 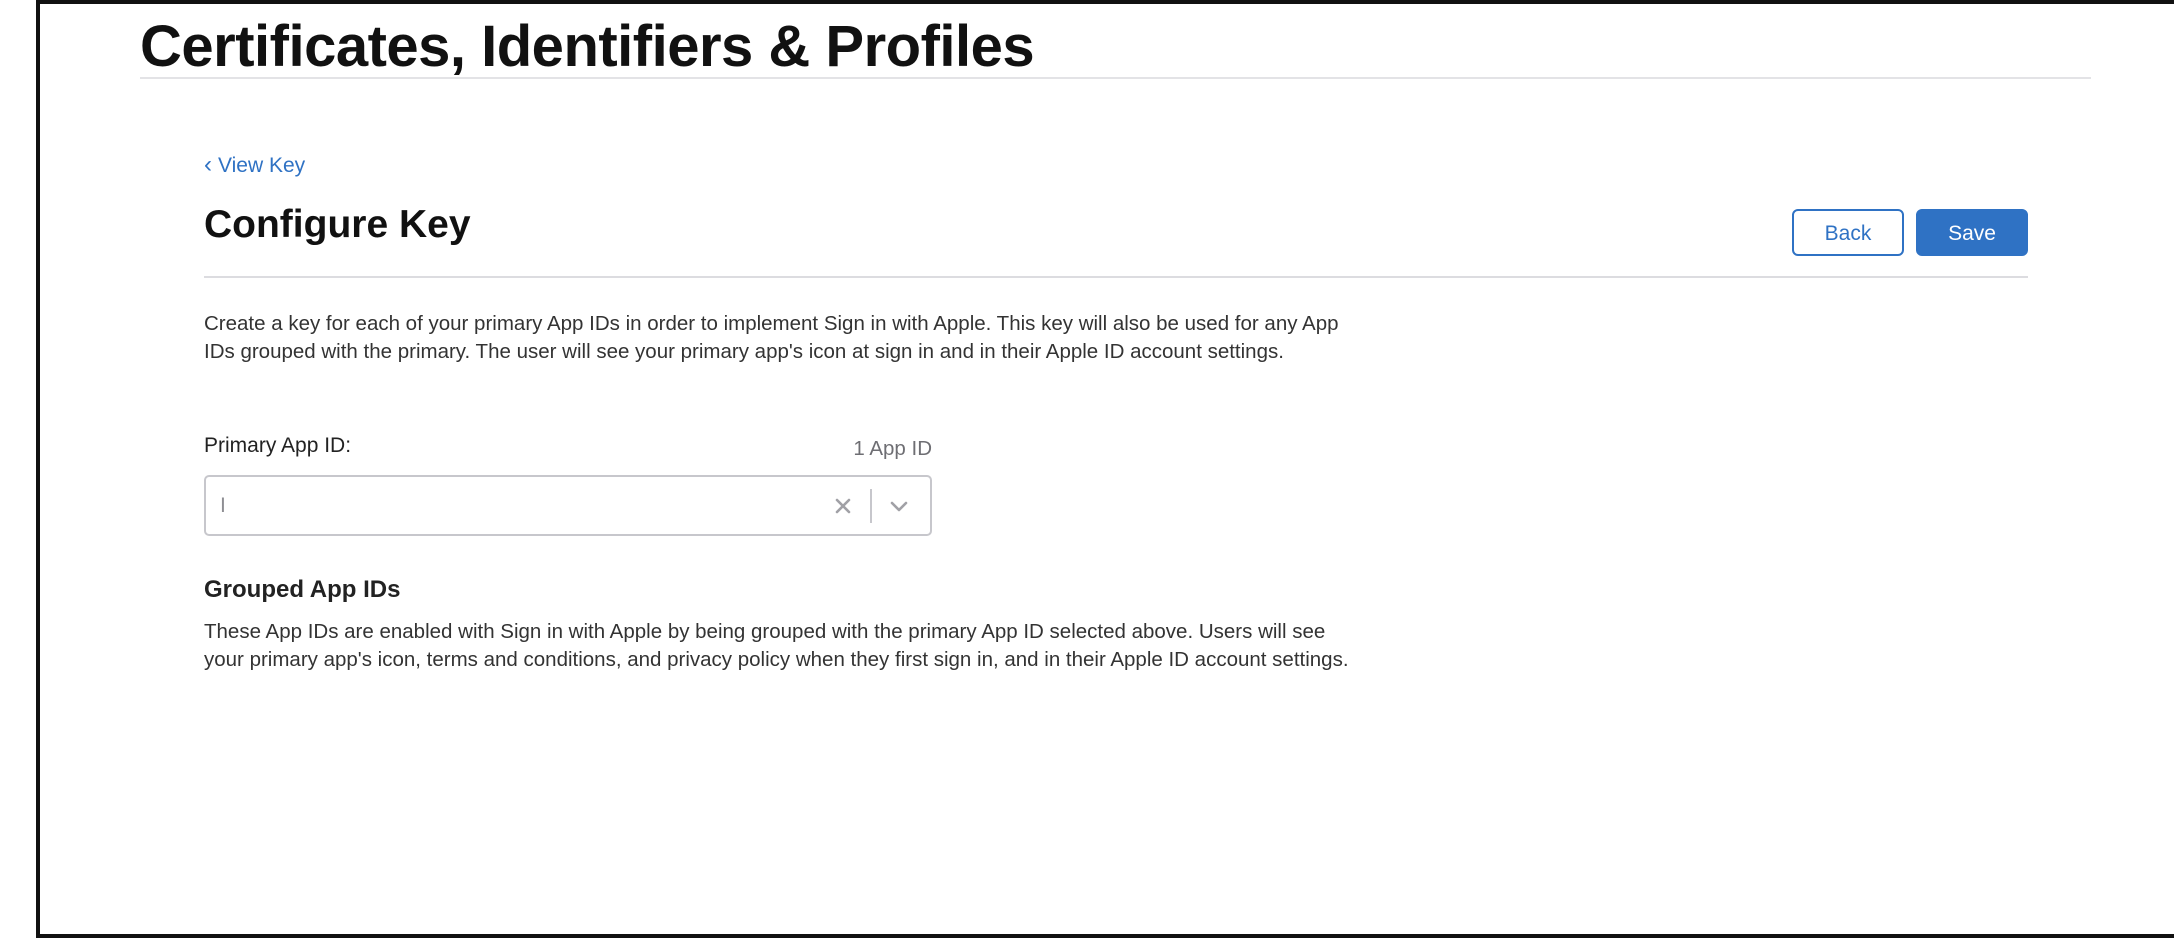 What do you see at coordinates (871, 506) in the screenshot?
I see `select-separator` at bounding box center [871, 506].